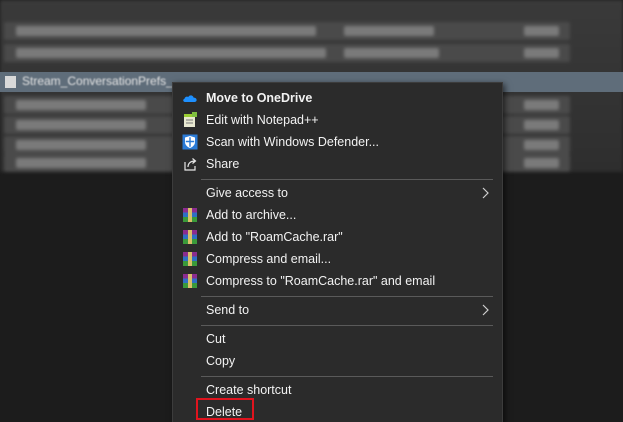 The height and width of the screenshot is (422, 623). What do you see at coordinates (337, 98) in the screenshot?
I see `menu-item-move-to-onedrive: Move to OneDrive` at bounding box center [337, 98].